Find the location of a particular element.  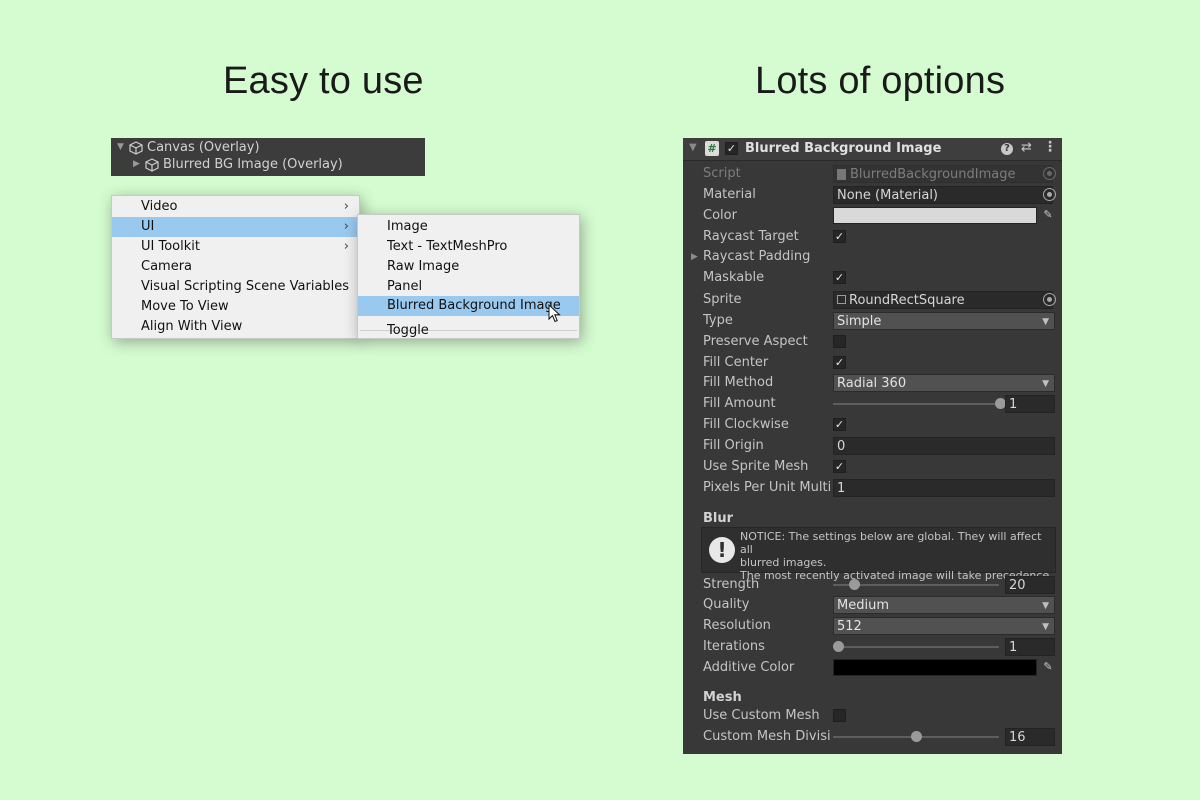

fill-amount-input: 1 is located at coordinates (1030, 404).